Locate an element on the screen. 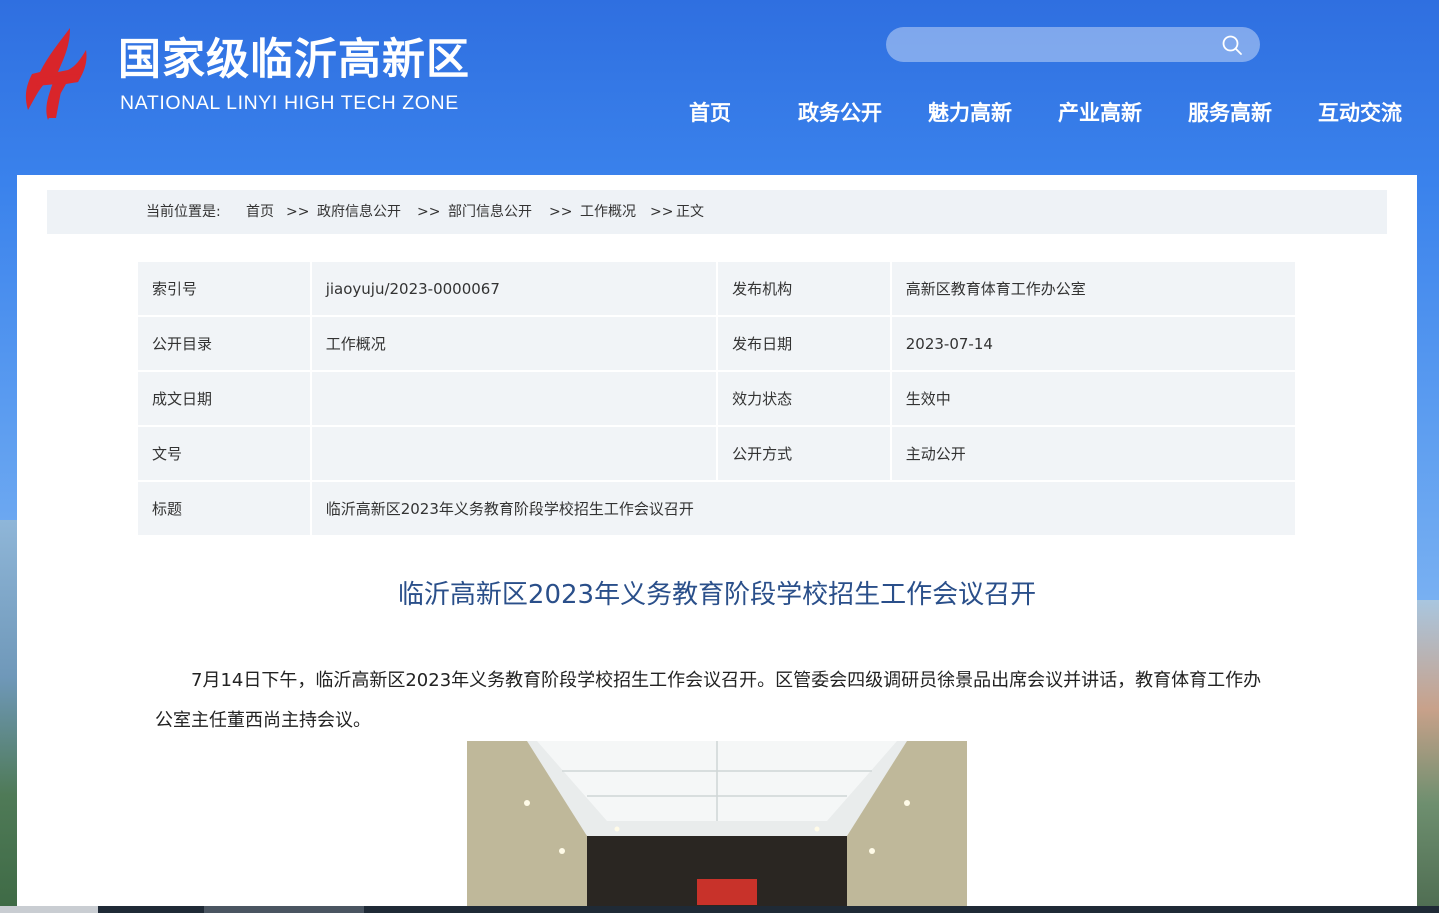 The width and height of the screenshot is (1439, 913). meta-value-index: jiaoyuju/2023-0000067 is located at coordinates (514, 288).